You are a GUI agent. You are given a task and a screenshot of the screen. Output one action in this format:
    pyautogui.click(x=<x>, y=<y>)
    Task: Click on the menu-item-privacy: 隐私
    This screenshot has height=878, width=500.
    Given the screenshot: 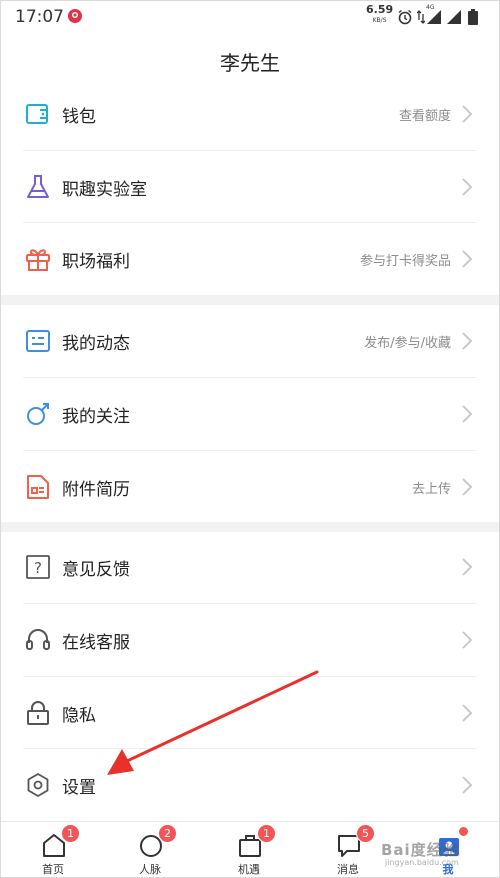 What is the action you would take?
    pyautogui.click(x=250, y=713)
    